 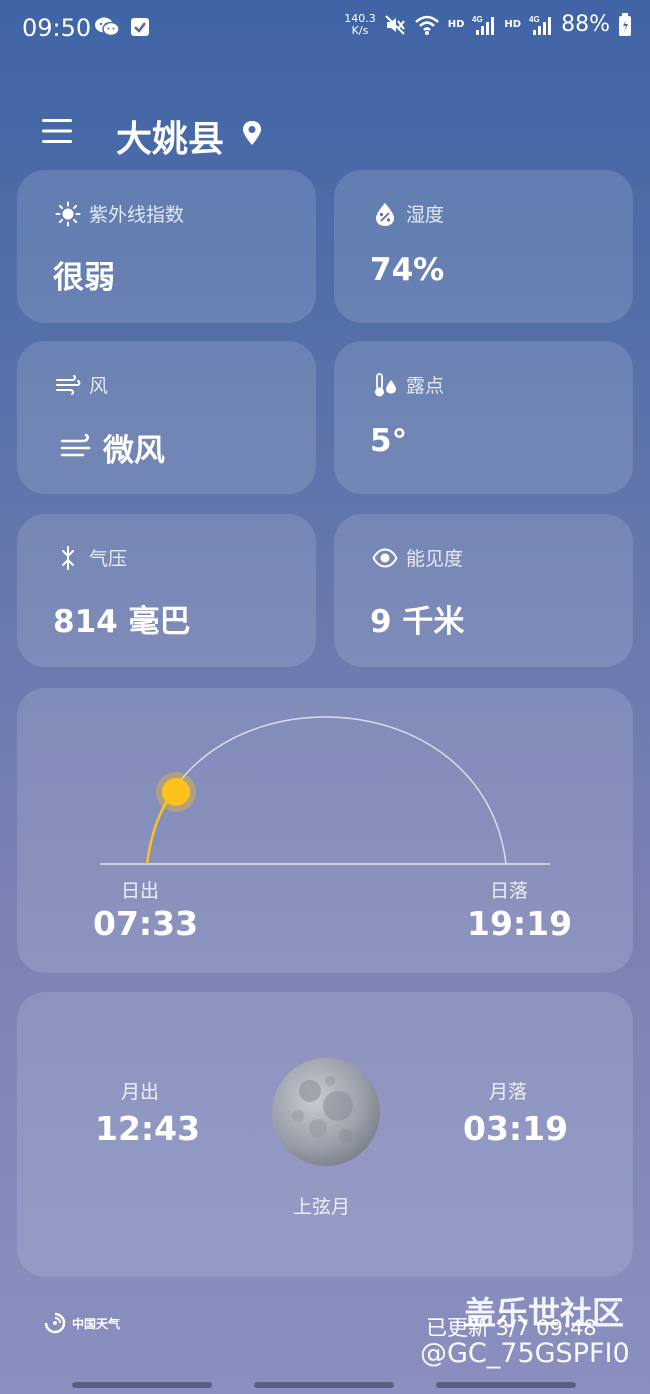 I want to click on visibility-label-row: 能见度, so click(x=417, y=557).